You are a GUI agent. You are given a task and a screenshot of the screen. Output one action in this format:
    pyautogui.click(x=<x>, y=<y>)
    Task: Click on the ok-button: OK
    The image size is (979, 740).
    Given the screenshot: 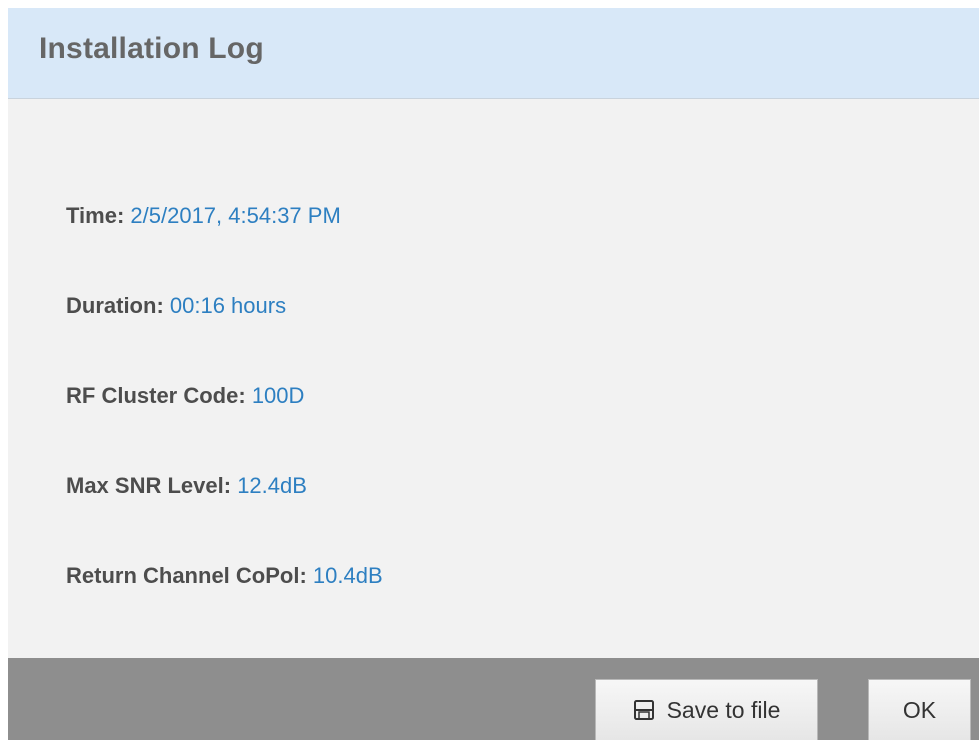 What is the action you would take?
    pyautogui.click(x=919, y=709)
    